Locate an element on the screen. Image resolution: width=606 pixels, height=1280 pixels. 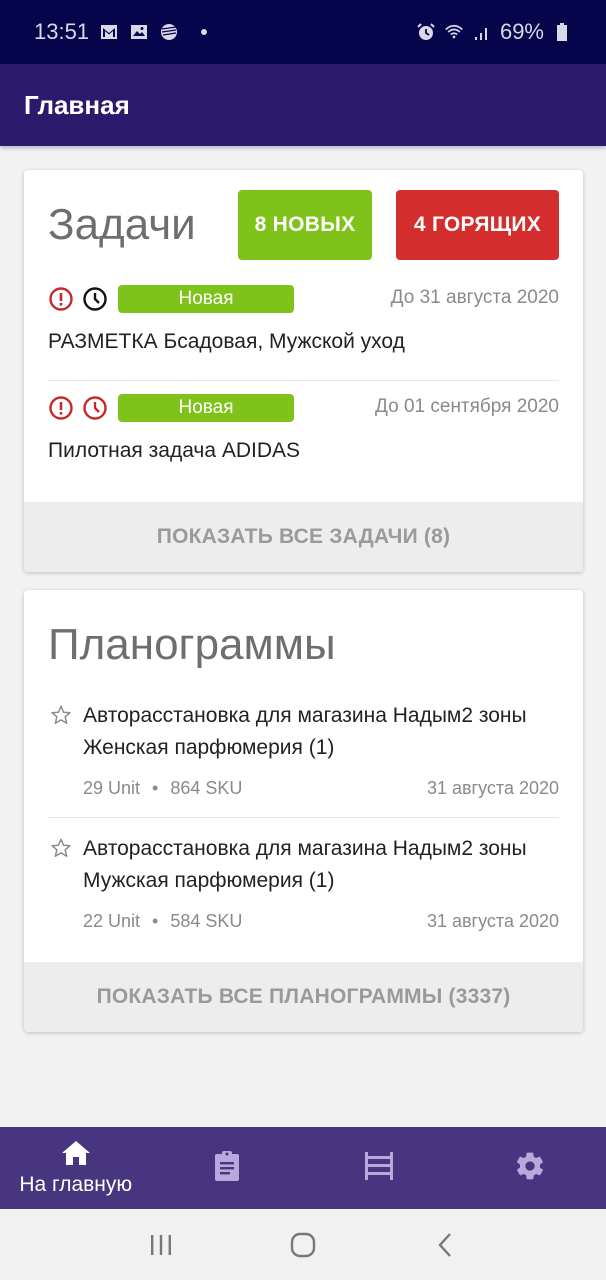
tasks-title: Задачи is located at coordinates (122, 224).